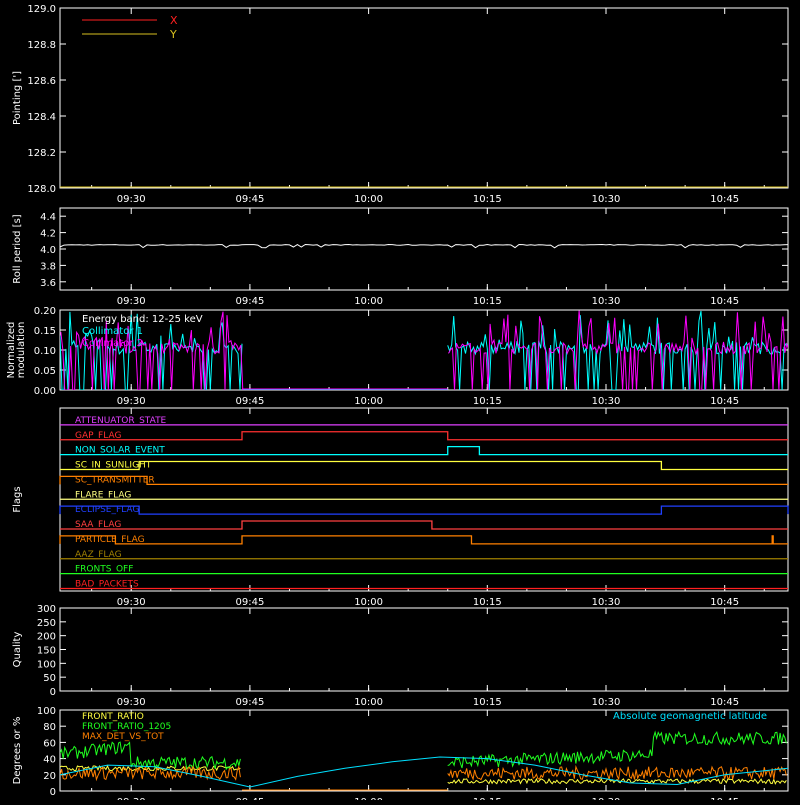 This screenshot has width=800, height=805. I want to click on y-tick-label: 200, so click(46, 637).